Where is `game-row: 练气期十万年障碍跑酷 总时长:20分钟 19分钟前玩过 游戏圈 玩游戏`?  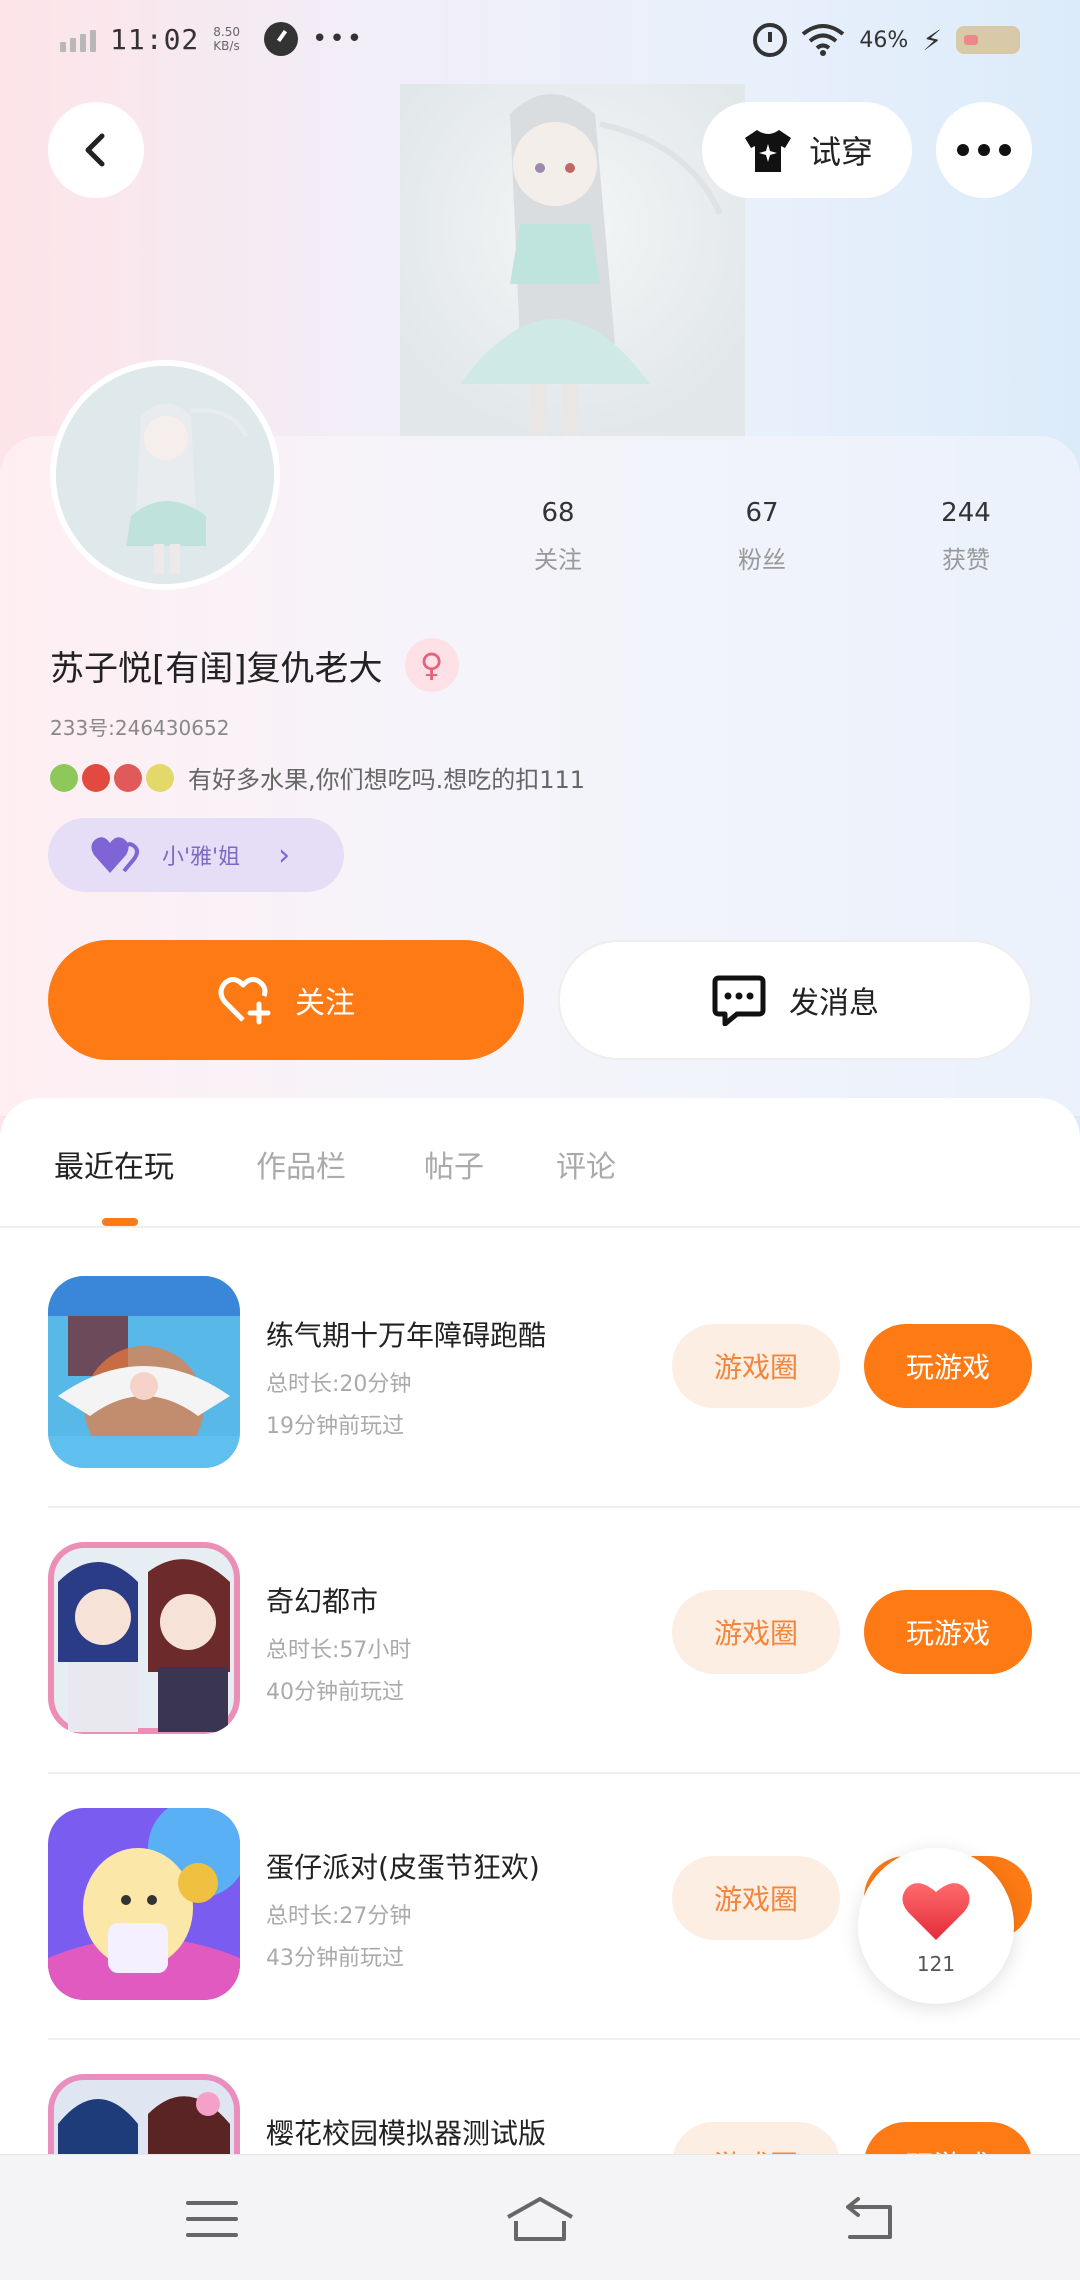 game-row: 练气期十万年障碍跑酷 总时长:20分钟 19分钟前玩过 游戏圈 玩游戏 is located at coordinates (540, 1374).